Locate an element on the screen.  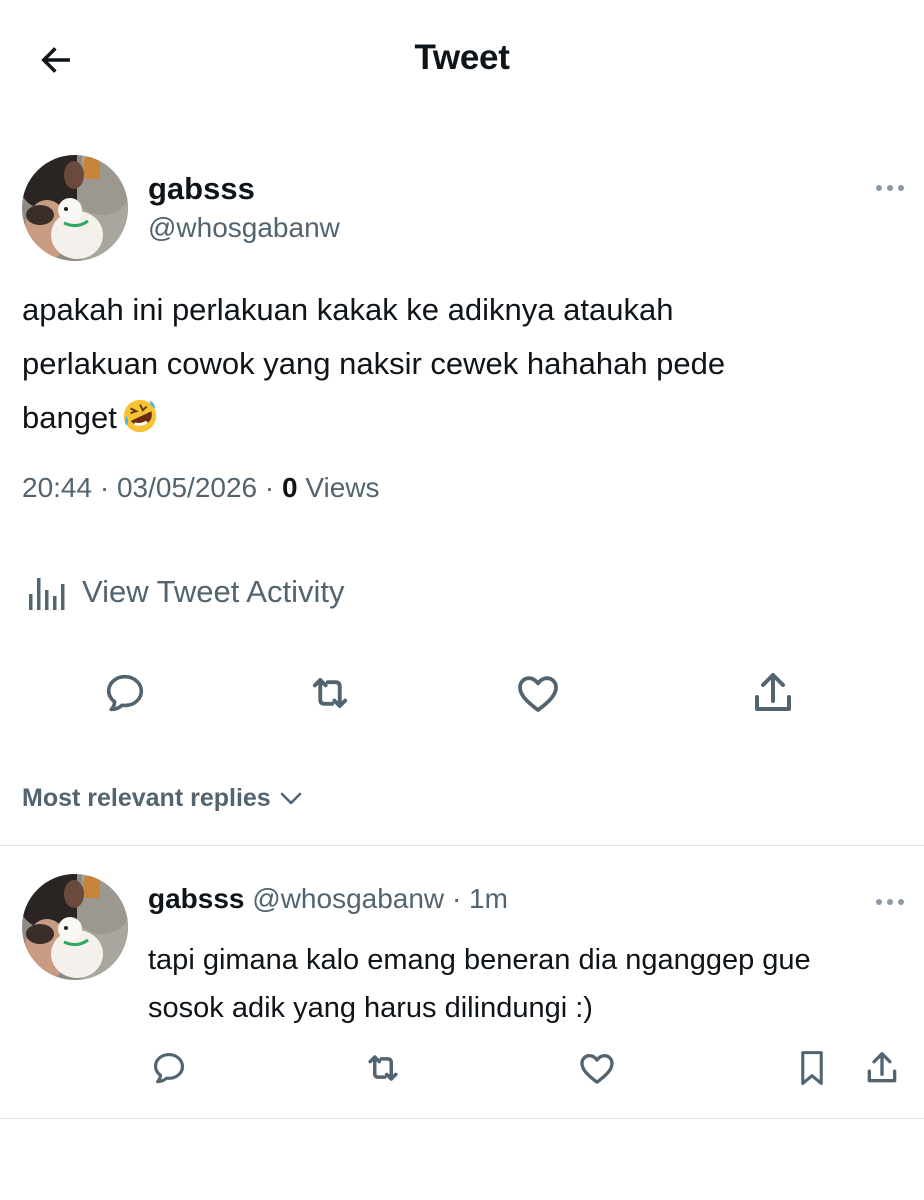
reply-button is located at coordinates (125, 693).